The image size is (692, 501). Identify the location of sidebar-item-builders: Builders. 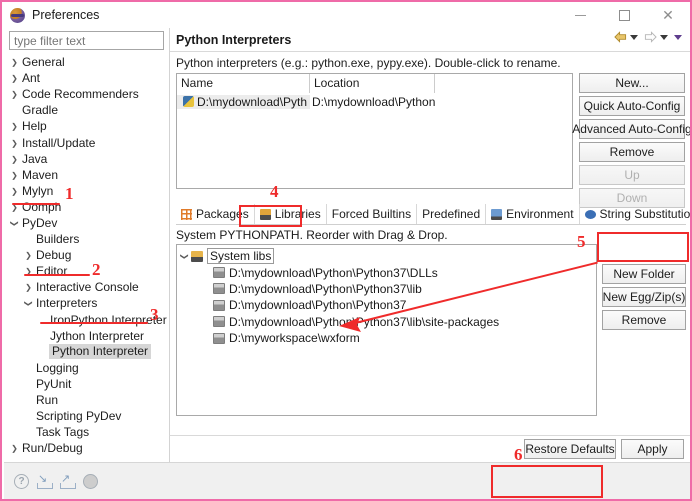
(86, 239).